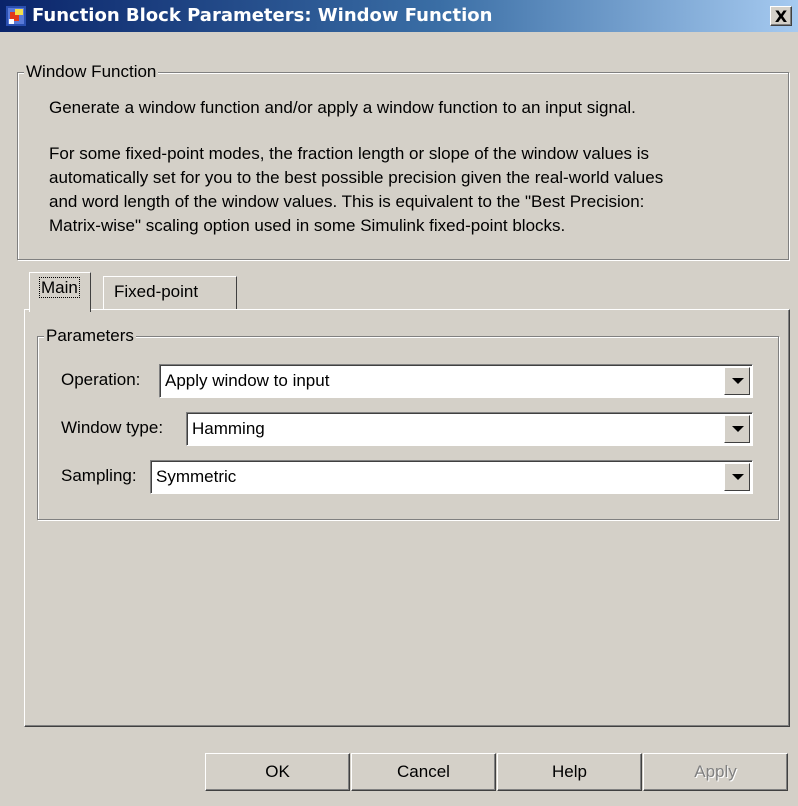 The width and height of the screenshot is (798, 806). Describe the element at coordinates (196, 476) in the screenshot. I see `sampling-value: Symmetric` at that location.